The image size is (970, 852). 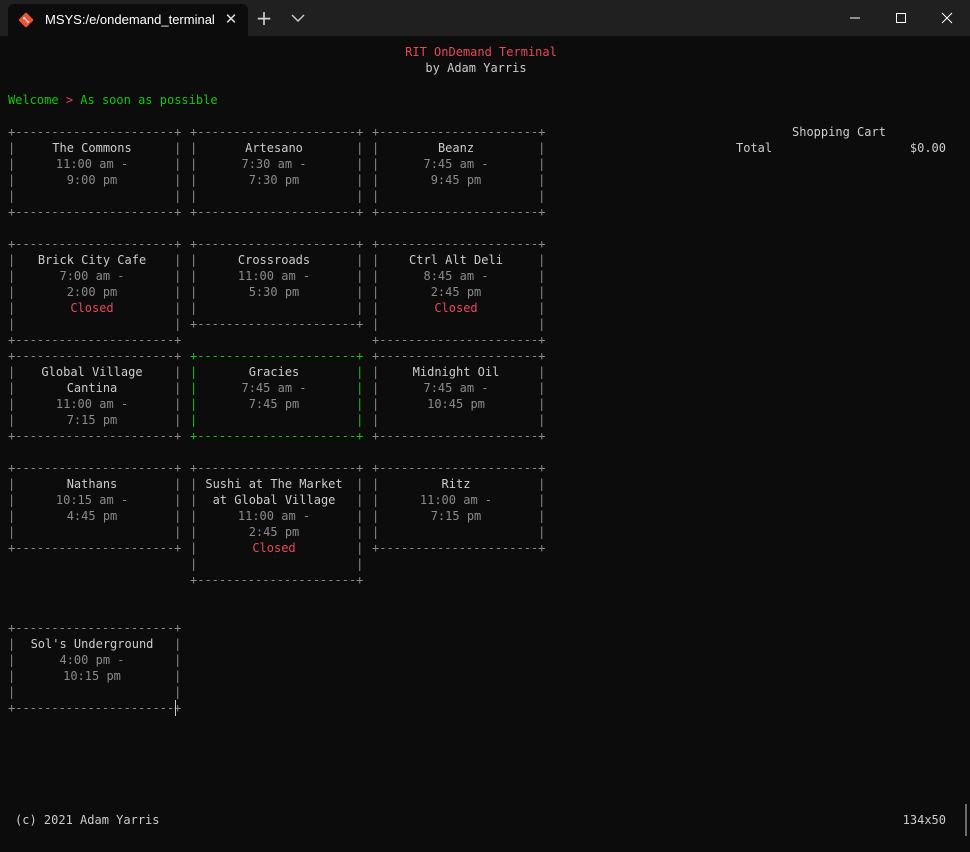 What do you see at coordinates (924, 820) in the screenshot?
I see `terminal-size: 134x50` at bounding box center [924, 820].